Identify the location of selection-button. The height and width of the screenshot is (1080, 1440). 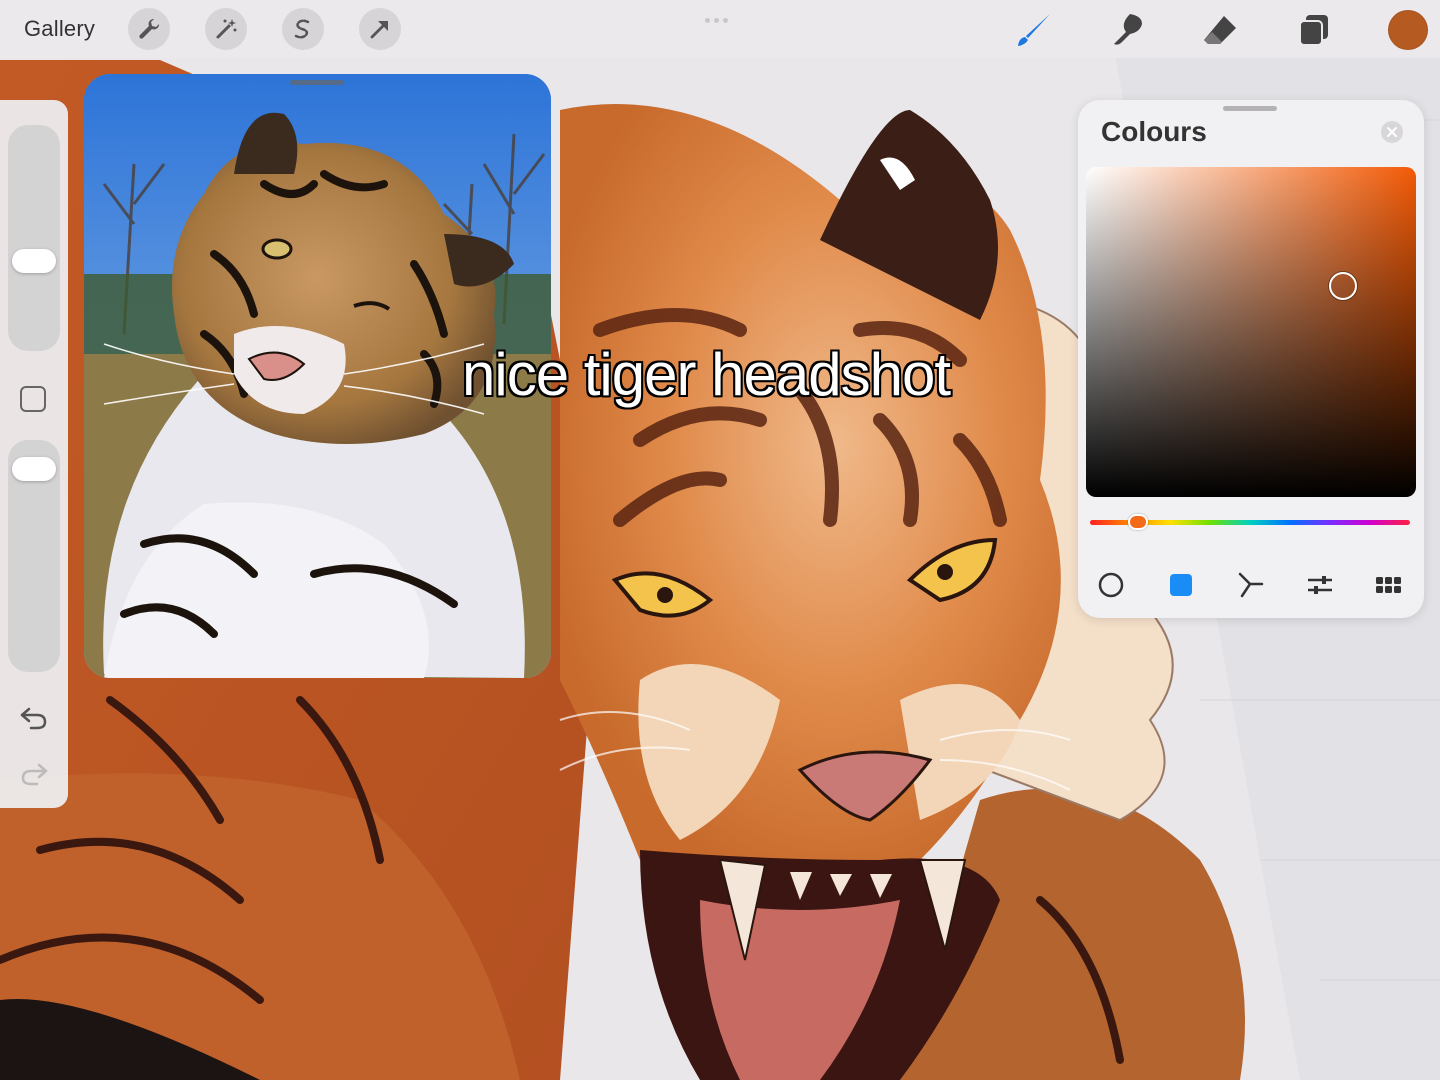
(303, 29).